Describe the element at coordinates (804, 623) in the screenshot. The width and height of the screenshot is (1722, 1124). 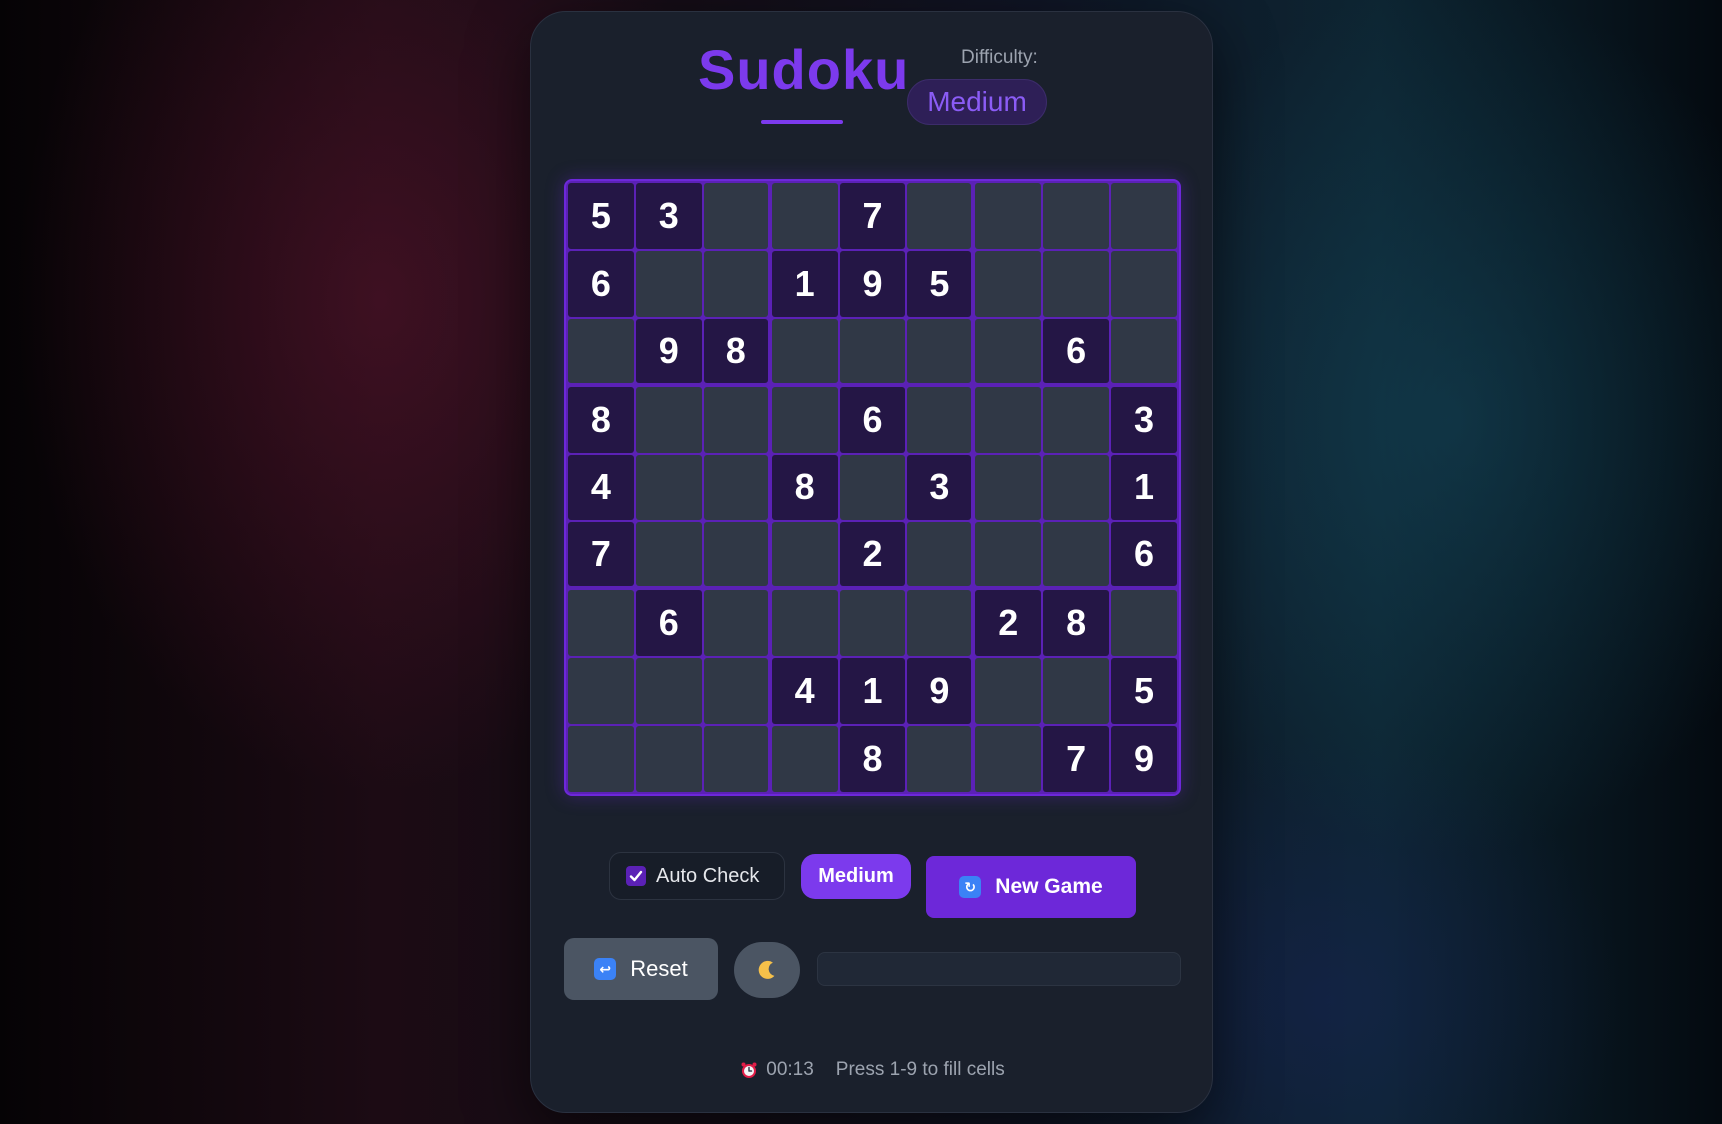
I see `sudoku-cell-r7-c4` at that location.